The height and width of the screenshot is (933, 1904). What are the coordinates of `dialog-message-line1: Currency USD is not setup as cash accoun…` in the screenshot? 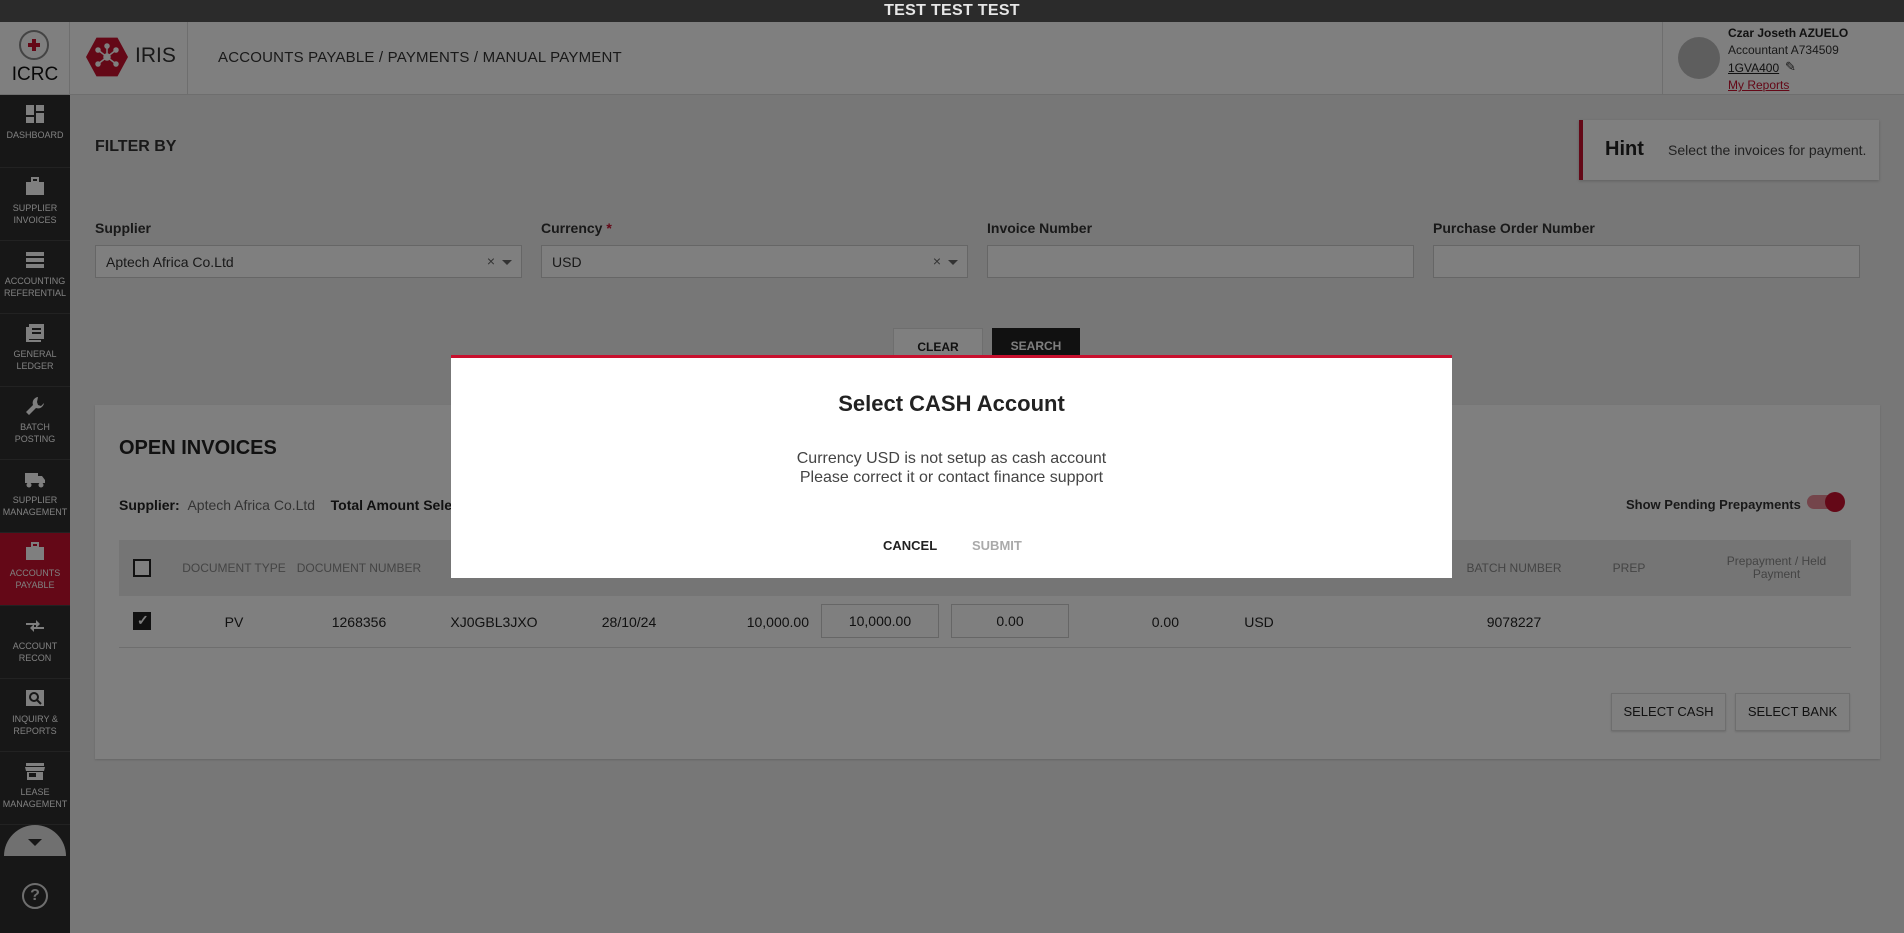 It's located at (951, 458).